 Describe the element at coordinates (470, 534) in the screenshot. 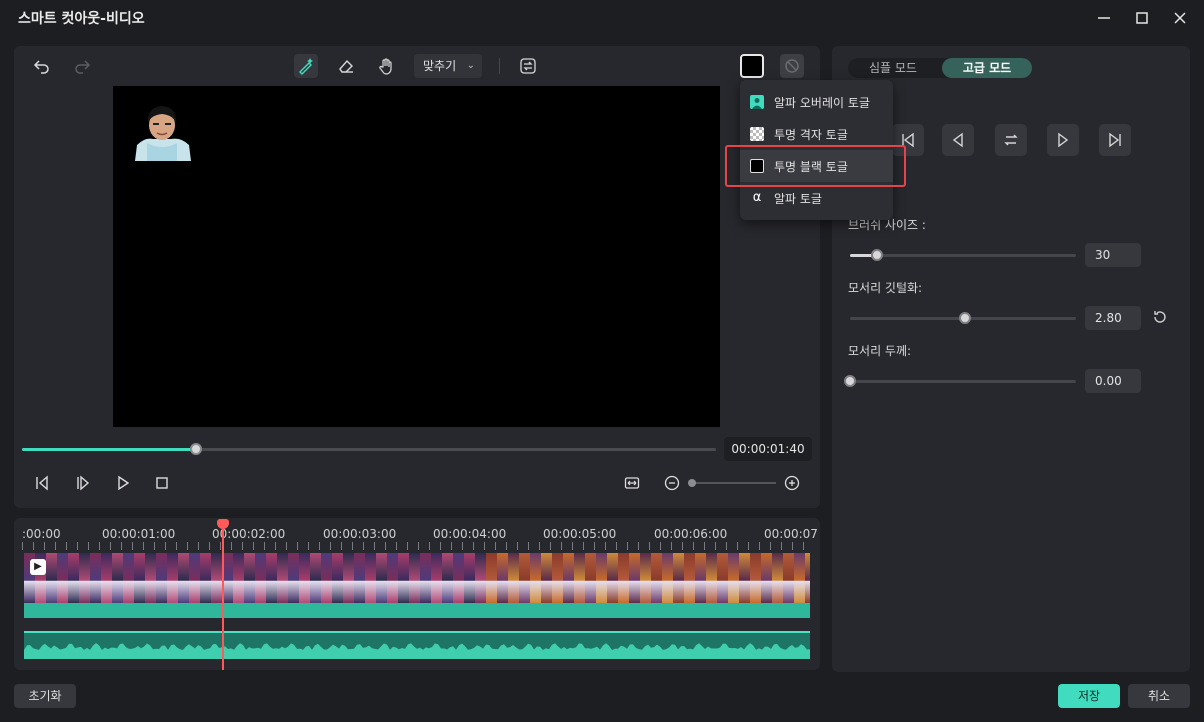

I see `ruler-label: 00:00:04:00` at that location.